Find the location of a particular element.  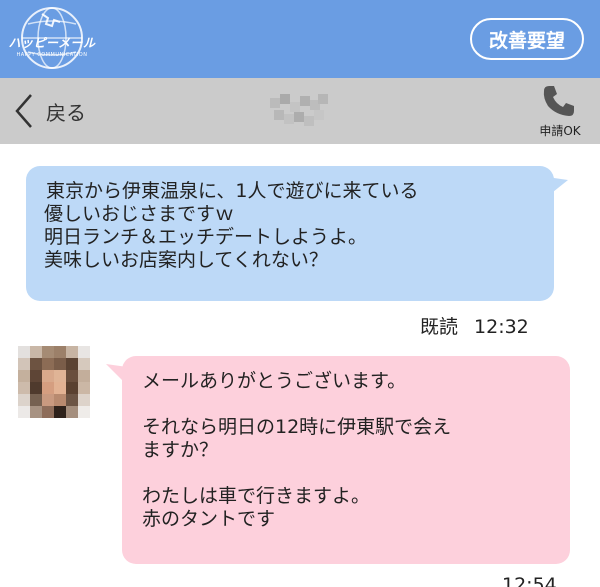

message-timestamp: 12:32 is located at coordinates (501, 327).